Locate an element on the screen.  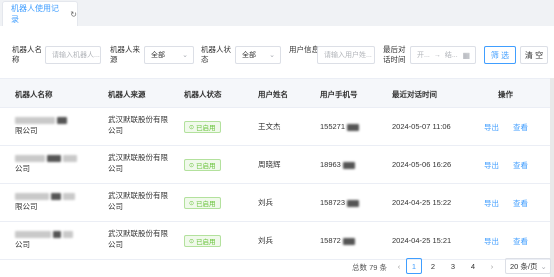
pagination-total: 总数 79 条 is located at coordinates (370, 267).